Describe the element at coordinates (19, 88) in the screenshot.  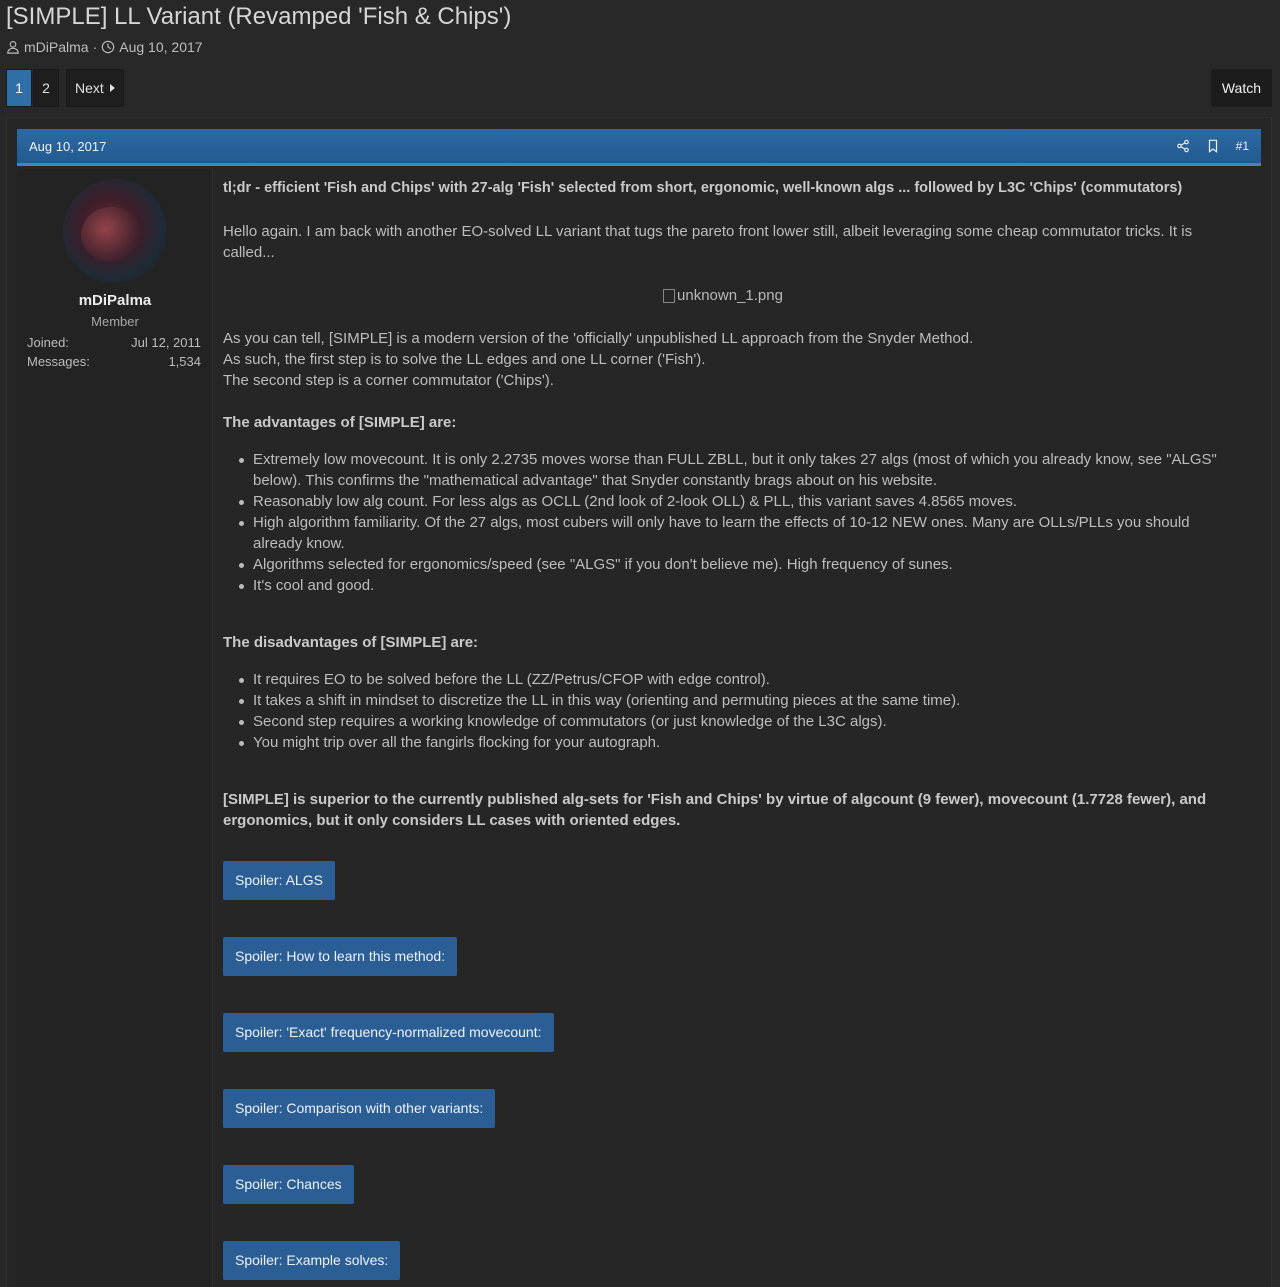
I see `page-1-button: 1` at that location.